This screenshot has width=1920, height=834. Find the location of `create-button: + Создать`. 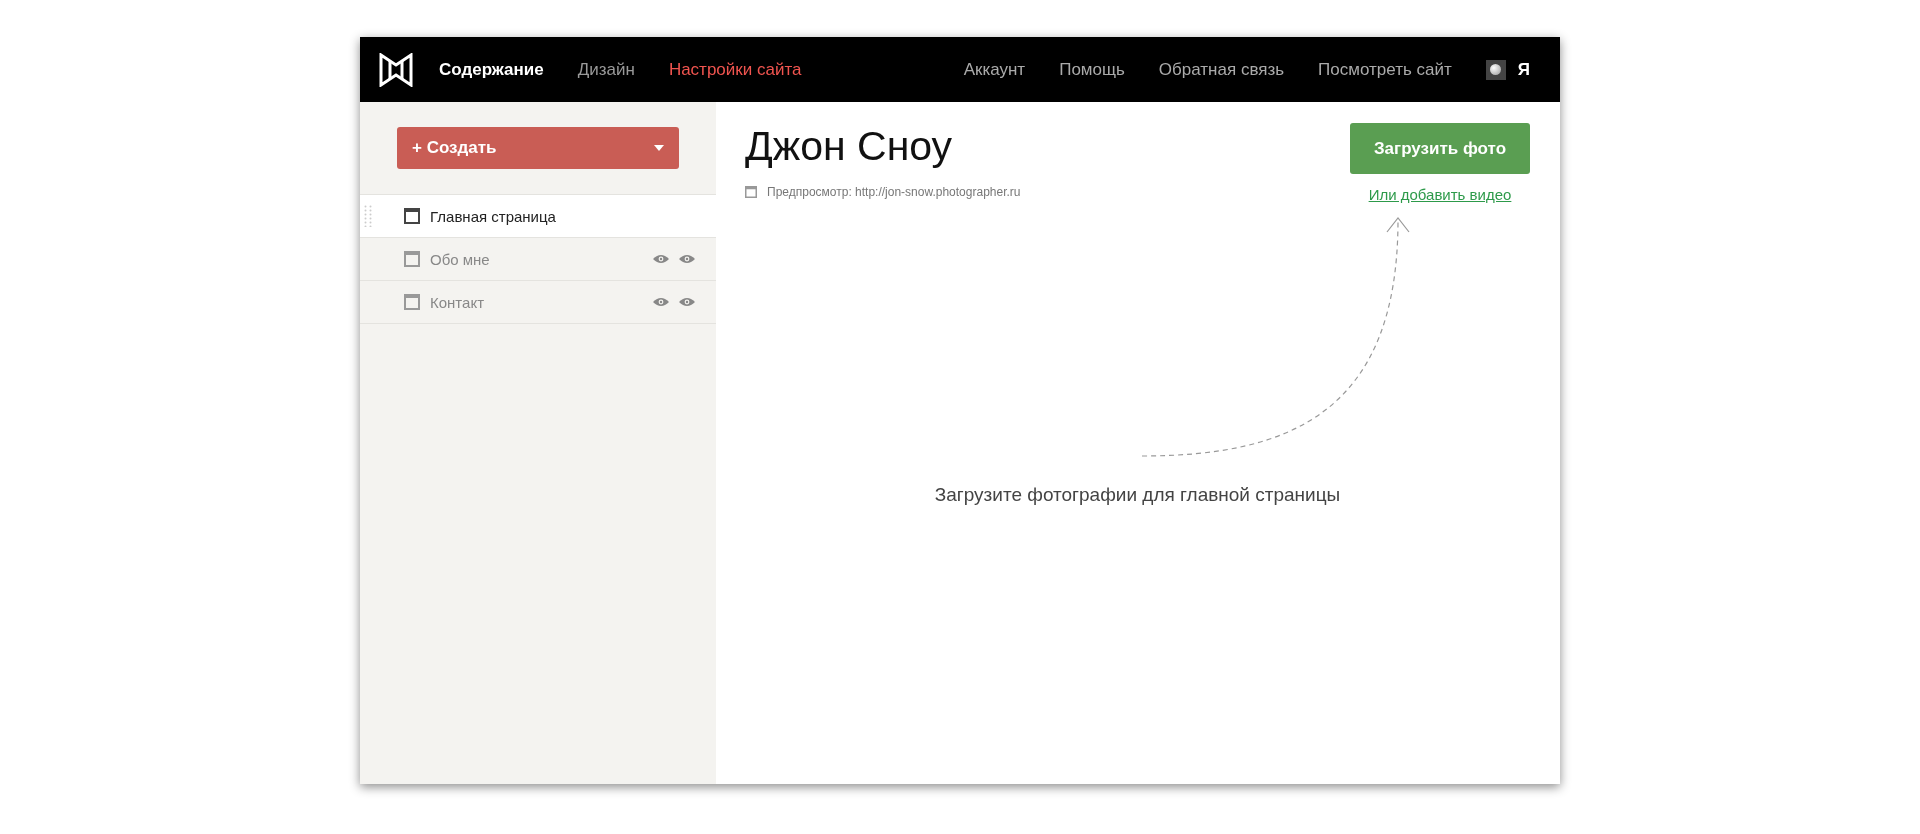

create-button: + Создать is located at coordinates (538, 148).